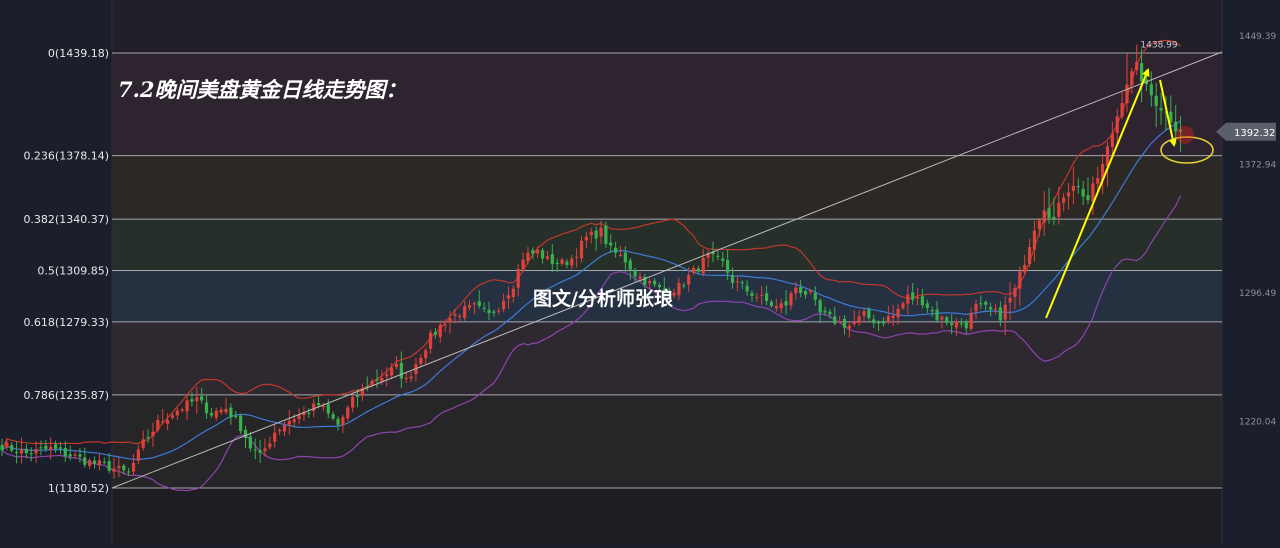 This screenshot has width=1280, height=548. What do you see at coordinates (1257, 37) in the screenshot?
I see `right-axis-label: 1449.39` at bounding box center [1257, 37].